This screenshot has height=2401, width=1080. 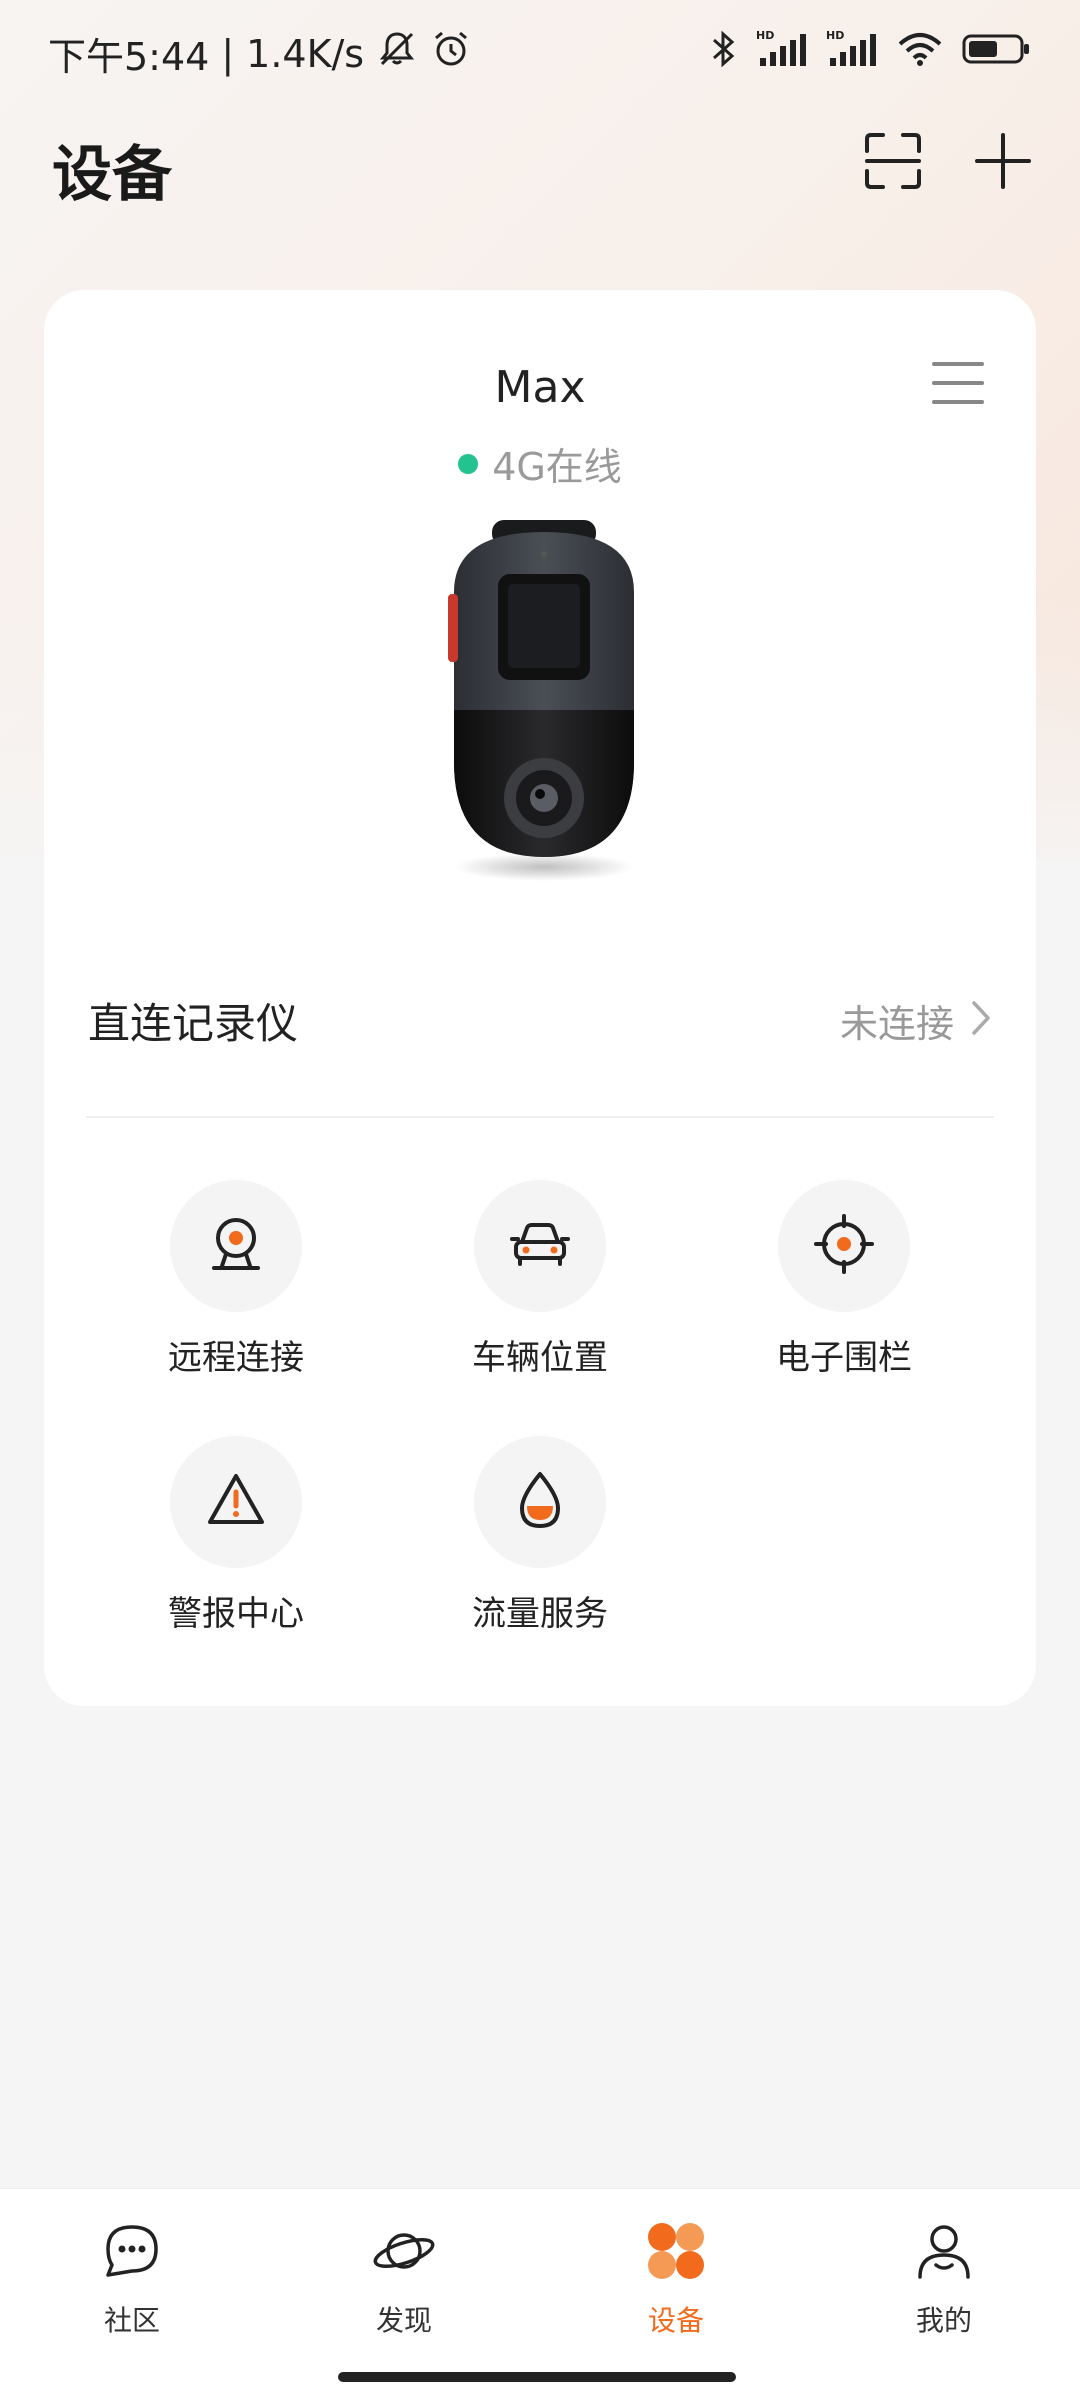 I want to click on person-icon, so click(x=944, y=2251).